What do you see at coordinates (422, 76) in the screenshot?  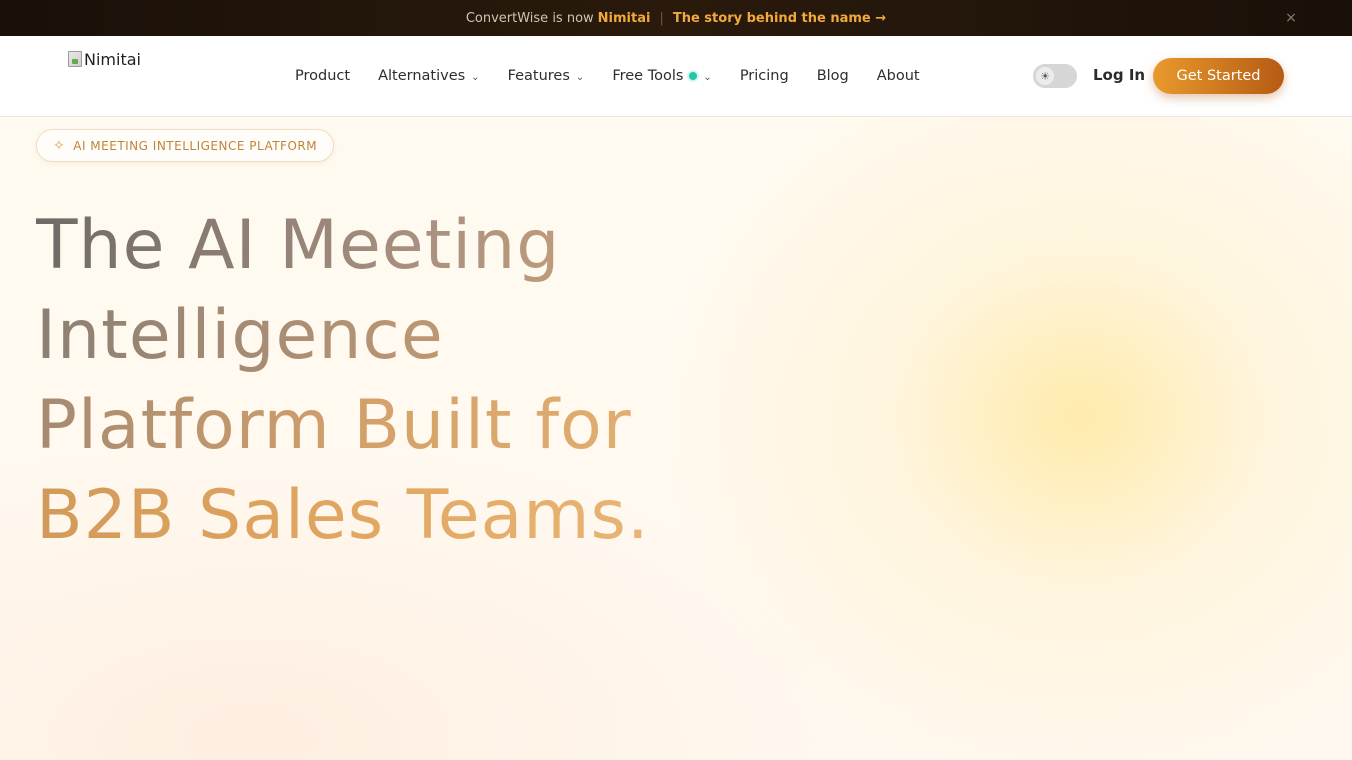 I see `nav-item-label: Alternatives` at bounding box center [422, 76].